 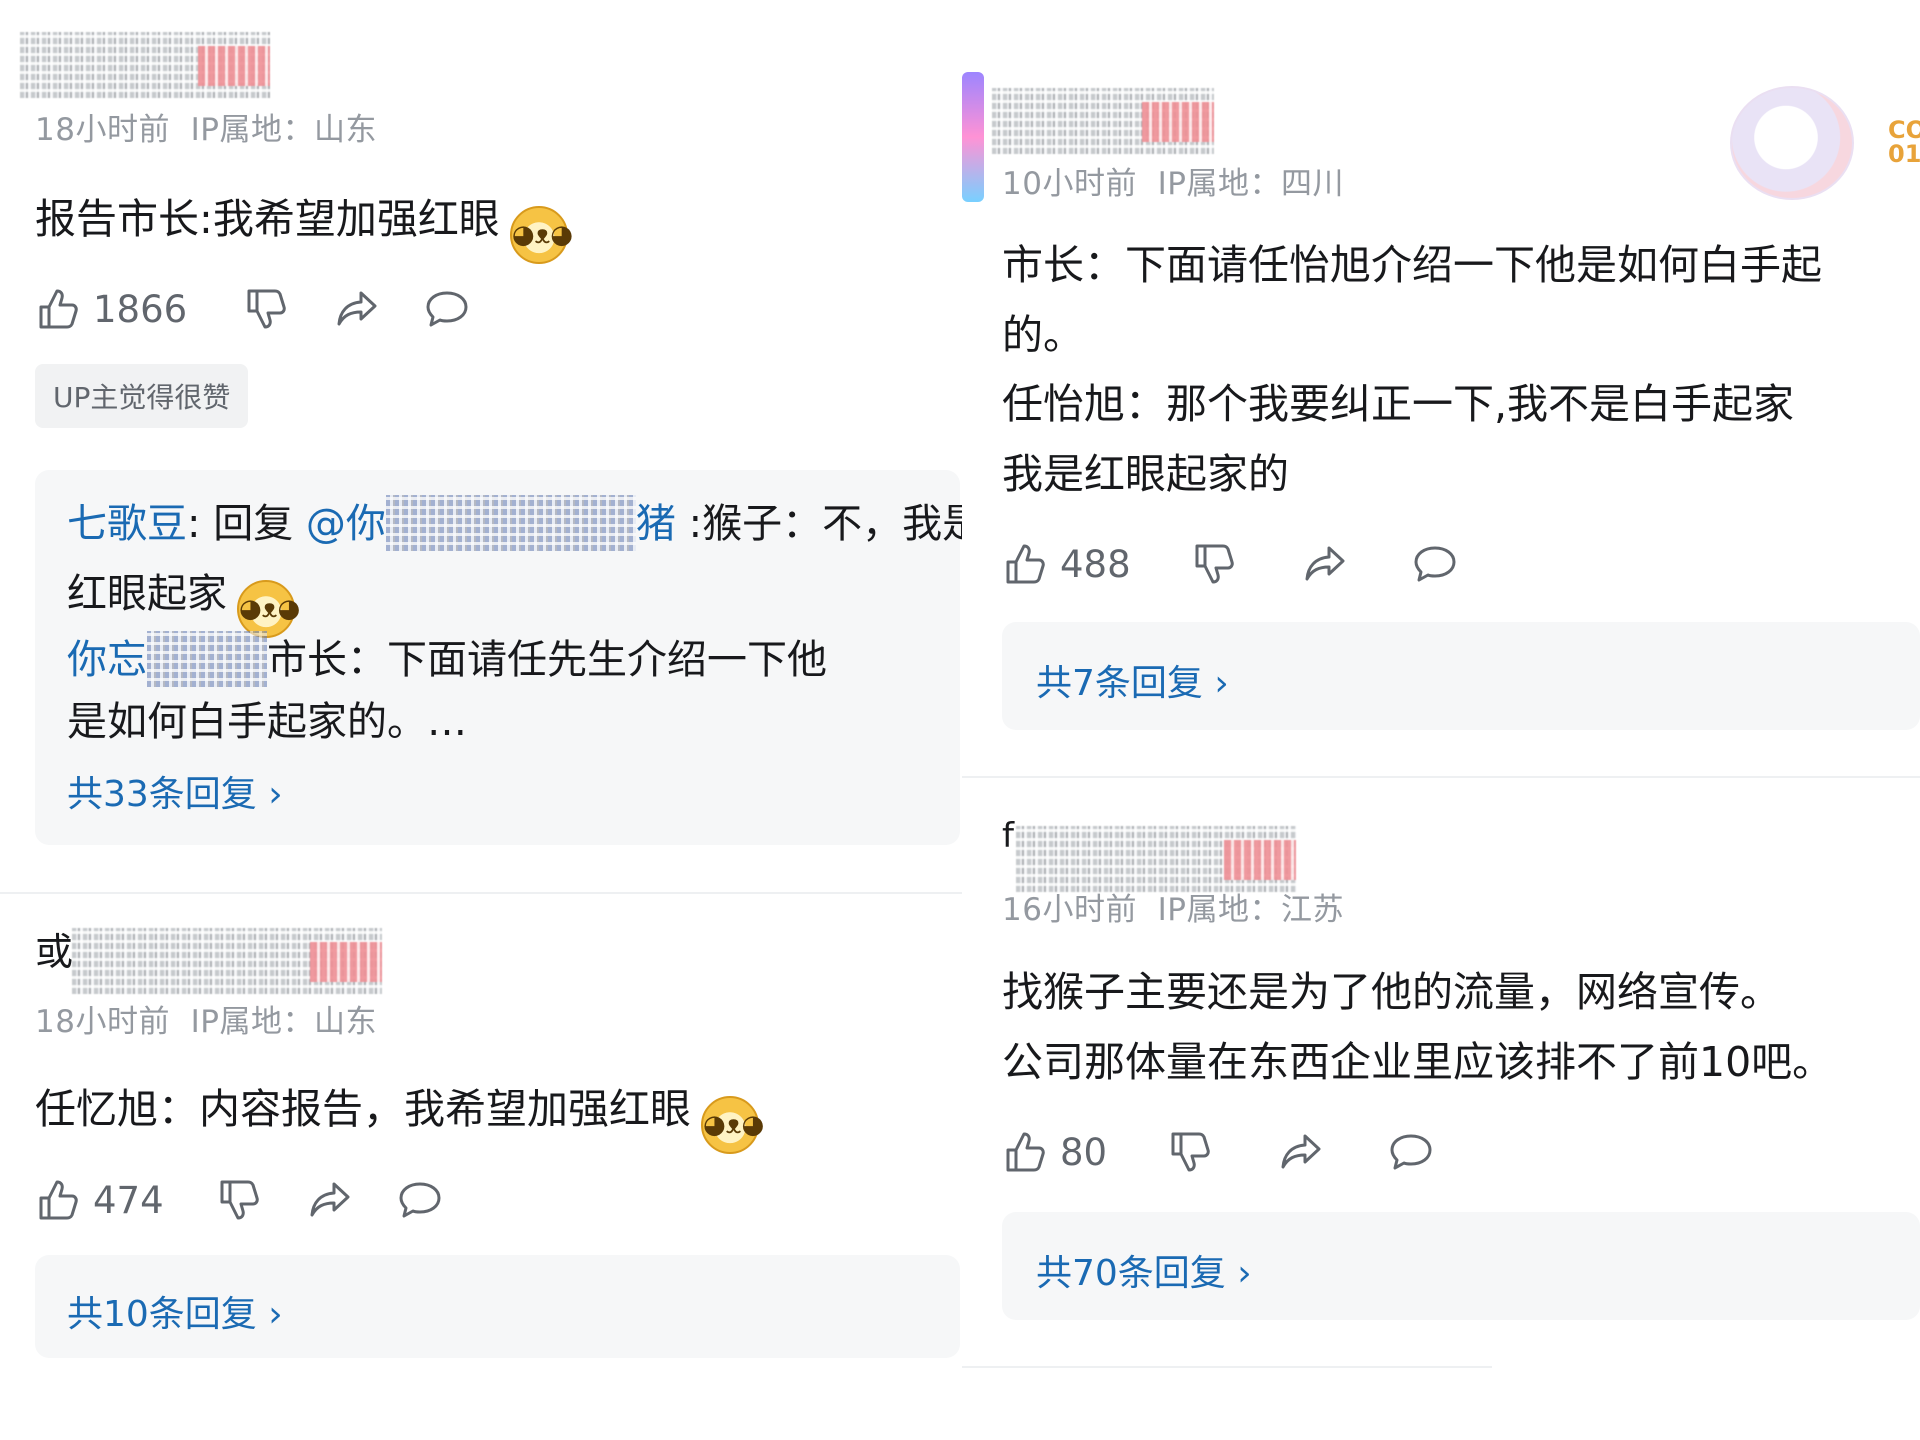 I want to click on reply-preview-box: 共70条回复 ›, so click(x=1461, y=1266).